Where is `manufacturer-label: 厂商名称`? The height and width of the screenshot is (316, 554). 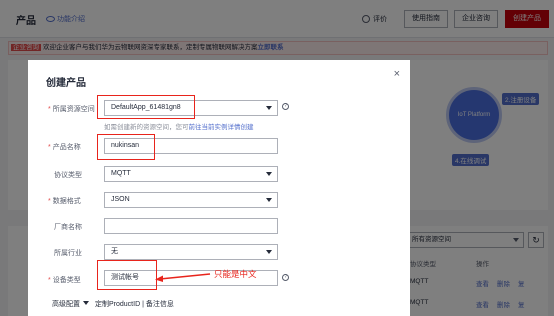
manufacturer-label: 厂商名称 is located at coordinates (68, 227).